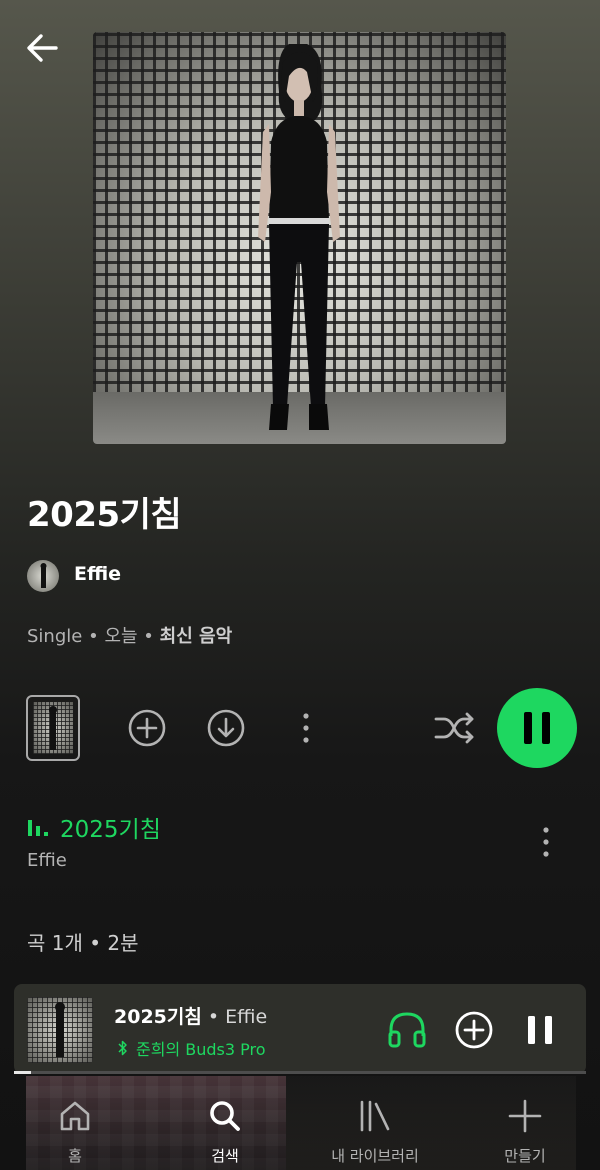  I want to click on mini-player-title: 2025기침 • Effie, so click(190, 1015).